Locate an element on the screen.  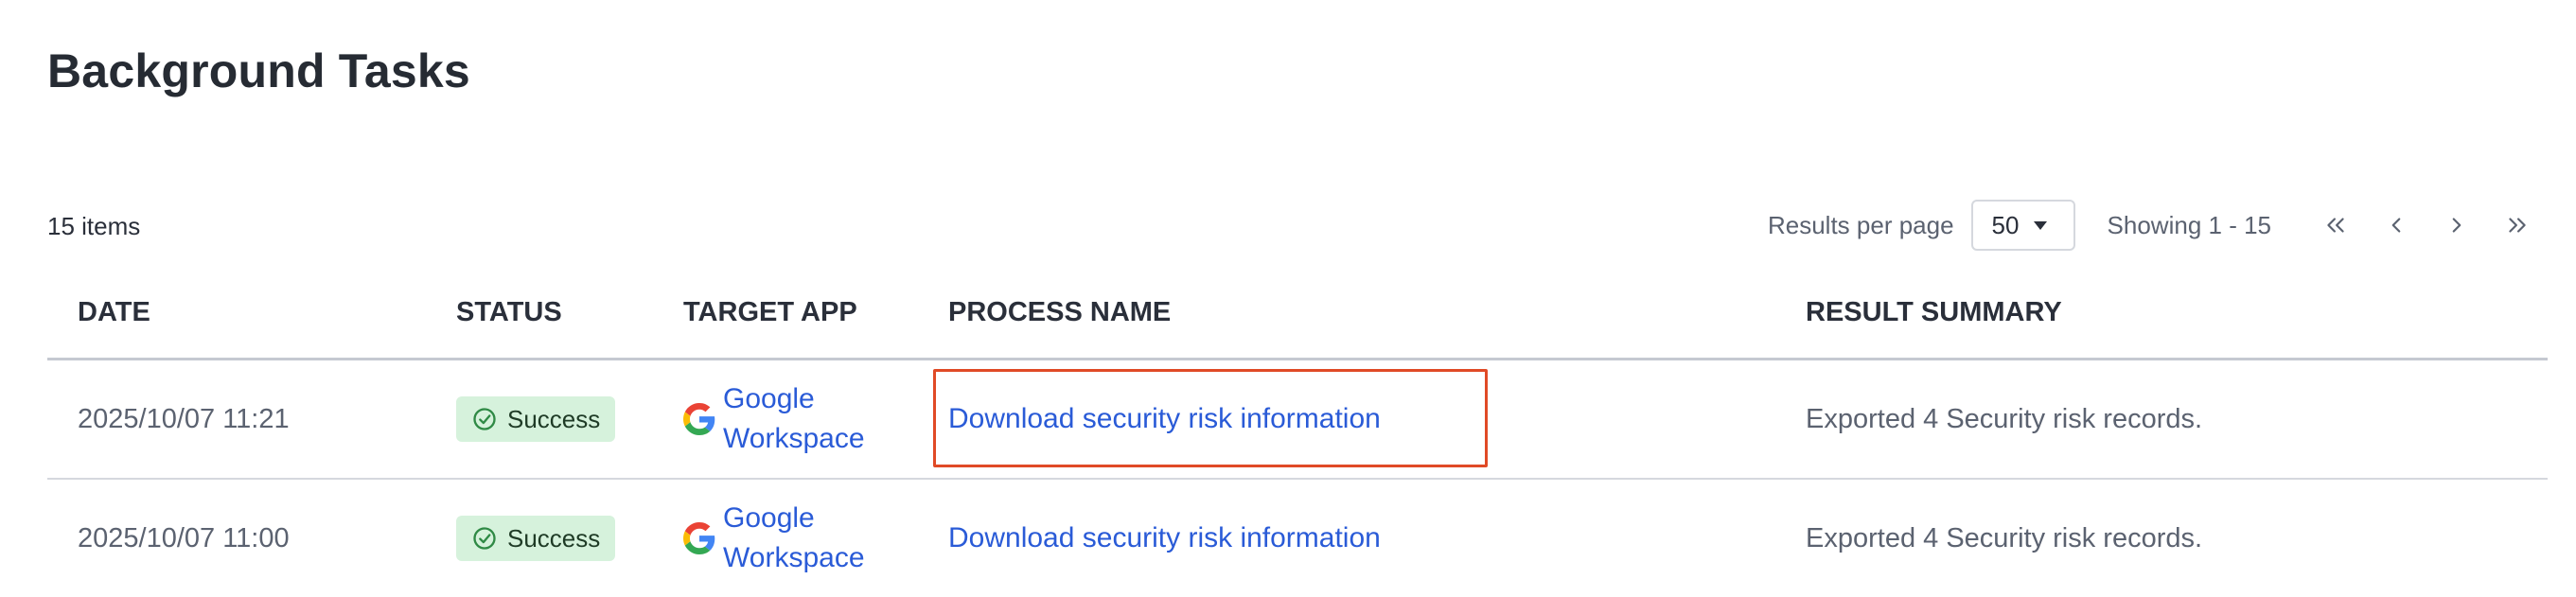
pagination: Results per page 50 Showing 1 - 15 is located at coordinates (2158, 225).